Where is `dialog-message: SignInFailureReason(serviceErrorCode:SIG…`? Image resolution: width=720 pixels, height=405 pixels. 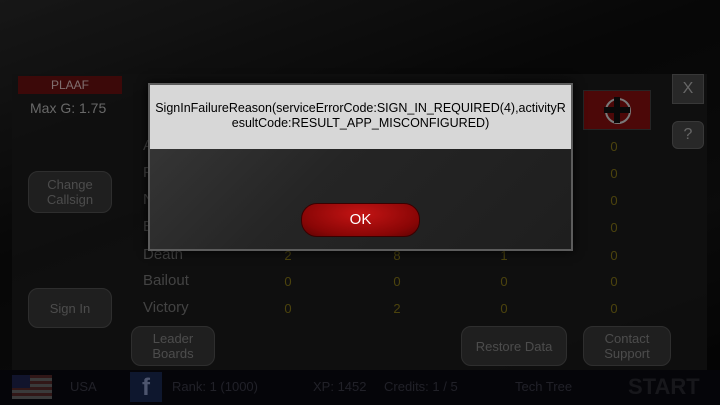
dialog-message: SignInFailureReason(serviceErrorCode:SIG… is located at coordinates (360, 115).